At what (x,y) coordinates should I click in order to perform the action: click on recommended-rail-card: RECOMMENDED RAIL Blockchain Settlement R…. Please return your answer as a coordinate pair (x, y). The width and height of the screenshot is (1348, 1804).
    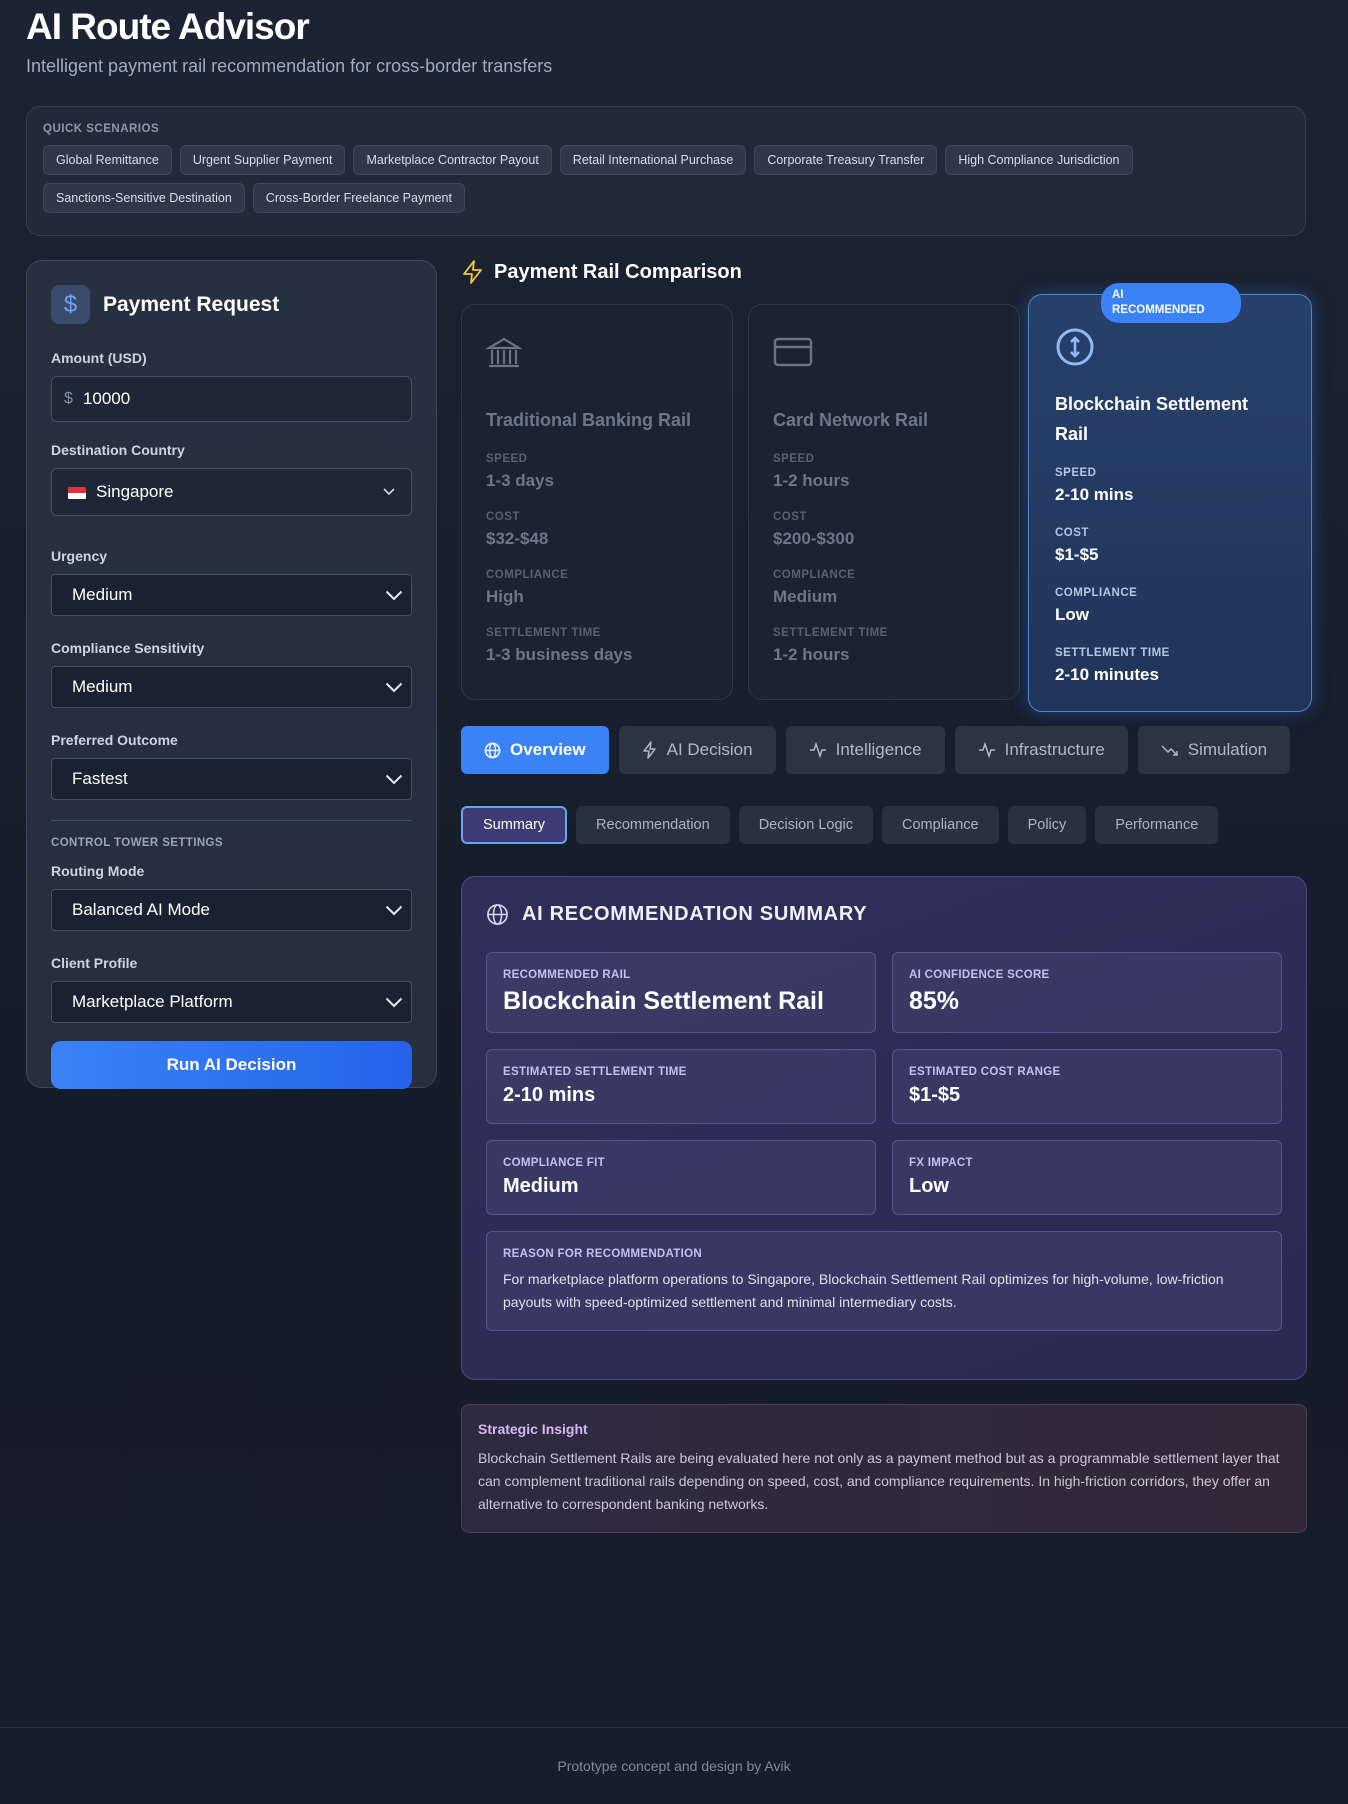
    Looking at the image, I should click on (681, 992).